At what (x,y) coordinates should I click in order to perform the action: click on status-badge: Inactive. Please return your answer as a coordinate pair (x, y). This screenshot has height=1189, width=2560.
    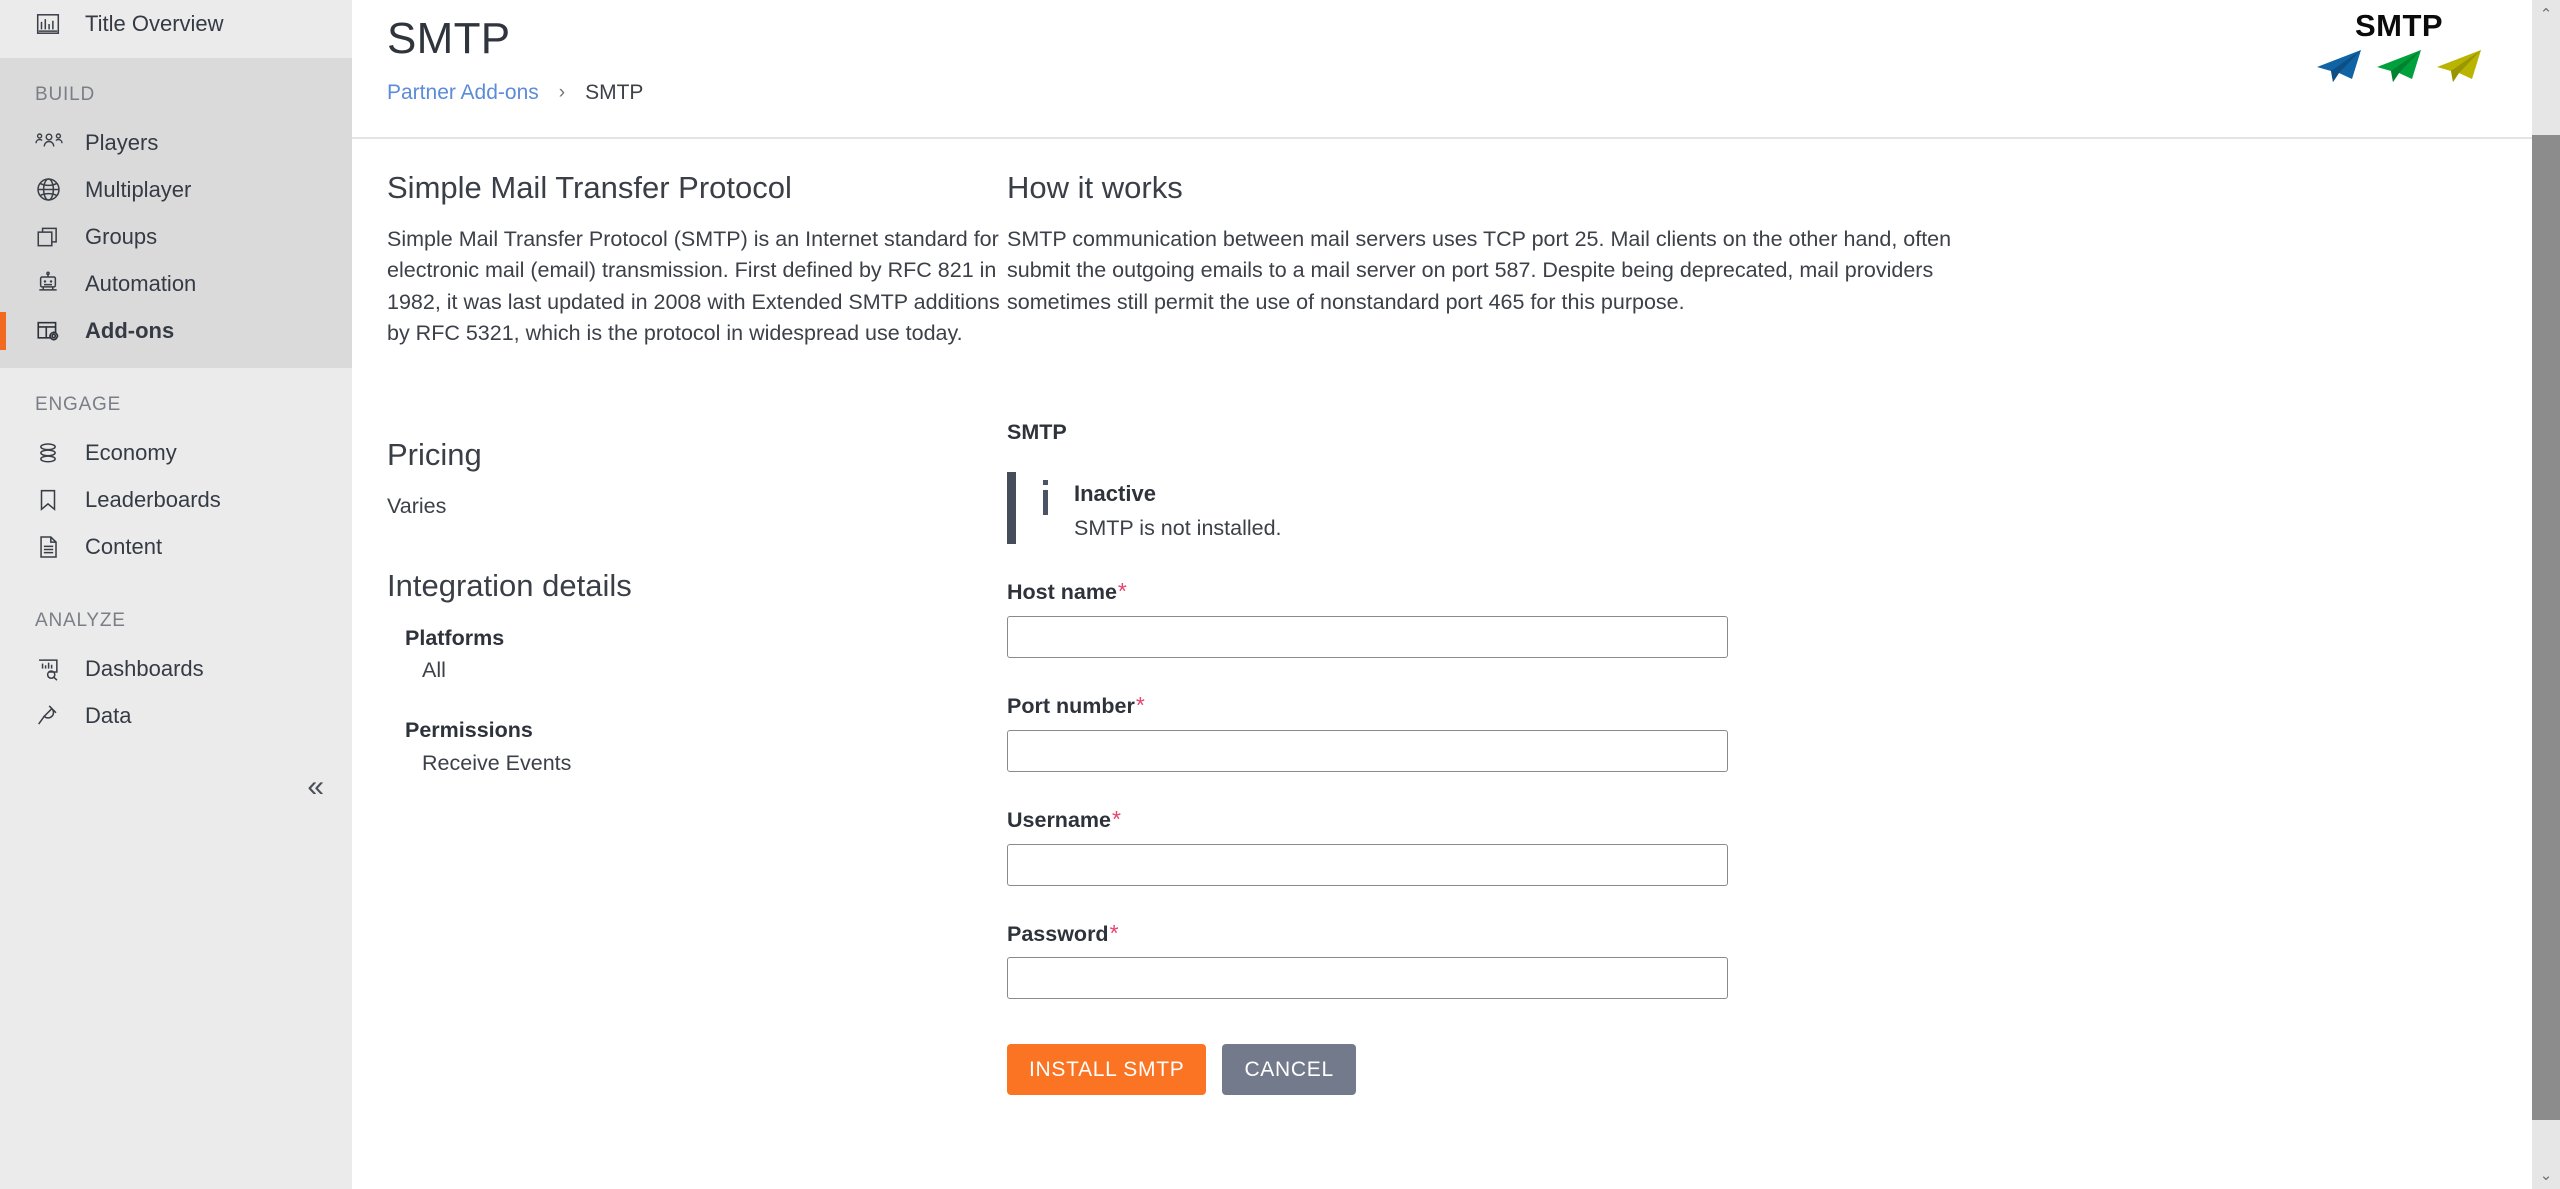
    Looking at the image, I should click on (1115, 494).